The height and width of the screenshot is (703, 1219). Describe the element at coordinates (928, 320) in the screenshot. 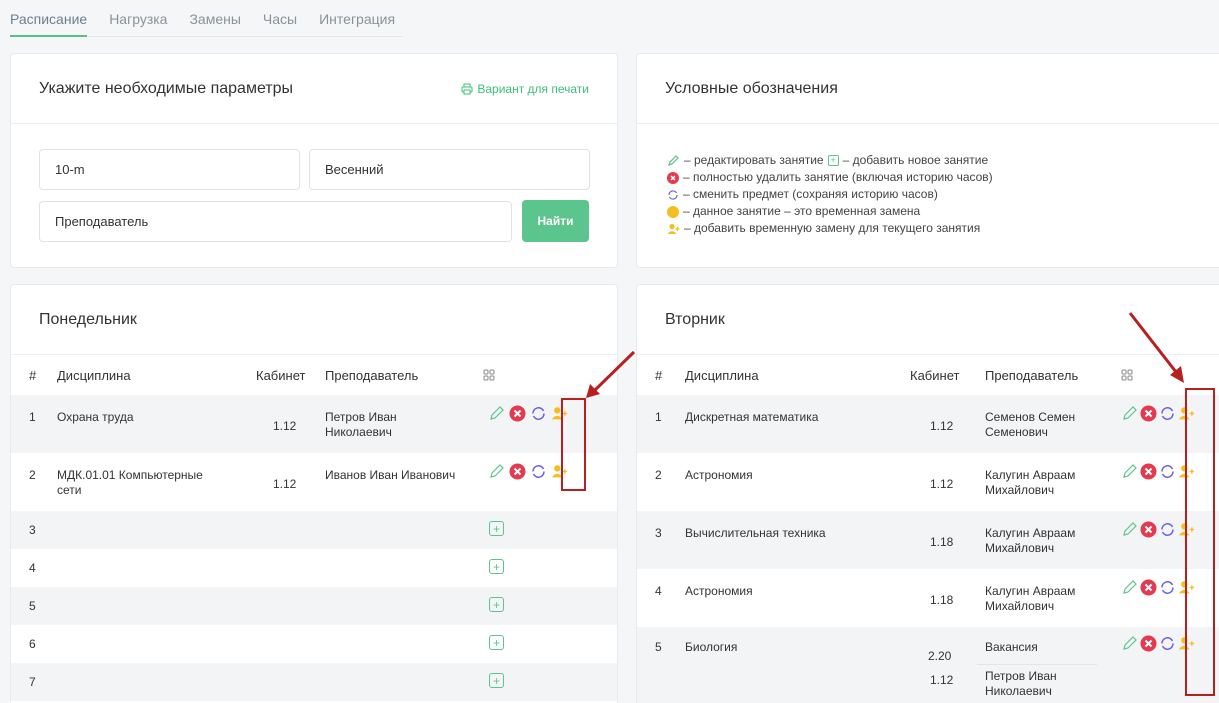

I see `tuesday-header: Вторник` at that location.